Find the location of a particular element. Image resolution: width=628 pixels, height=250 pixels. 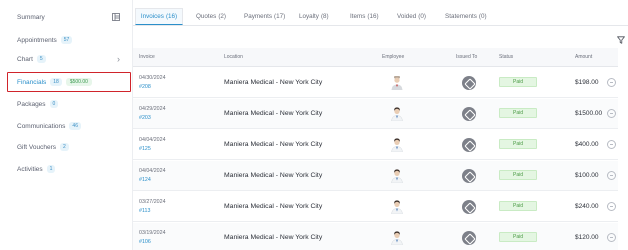

sidebar-item-label: Chart is located at coordinates (25, 59).